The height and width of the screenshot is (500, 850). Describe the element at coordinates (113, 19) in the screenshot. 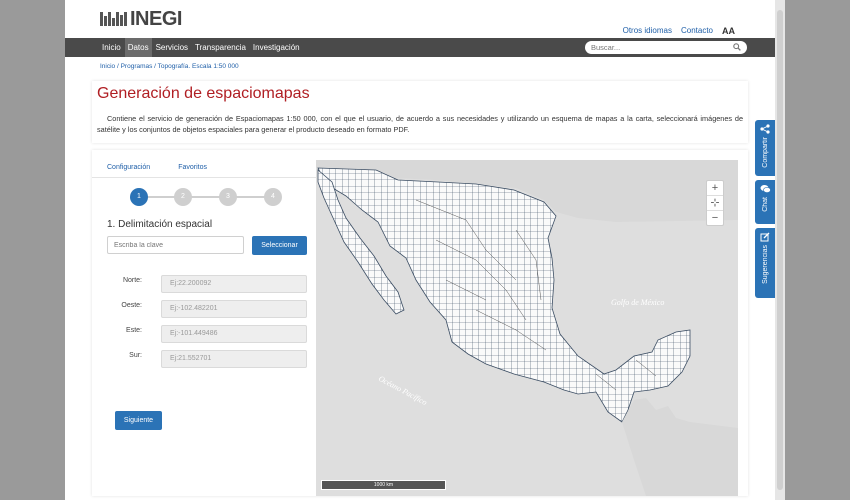

I see `logo-mark-icon` at that location.